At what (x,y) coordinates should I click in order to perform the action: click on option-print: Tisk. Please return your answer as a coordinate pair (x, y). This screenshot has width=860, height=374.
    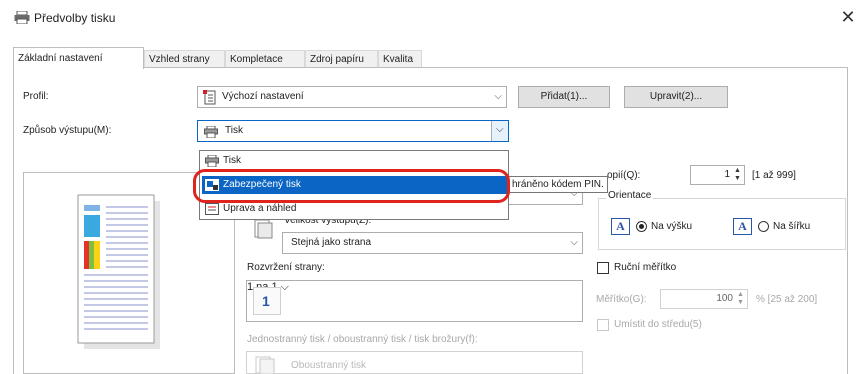
    Looking at the image, I should click on (354, 161).